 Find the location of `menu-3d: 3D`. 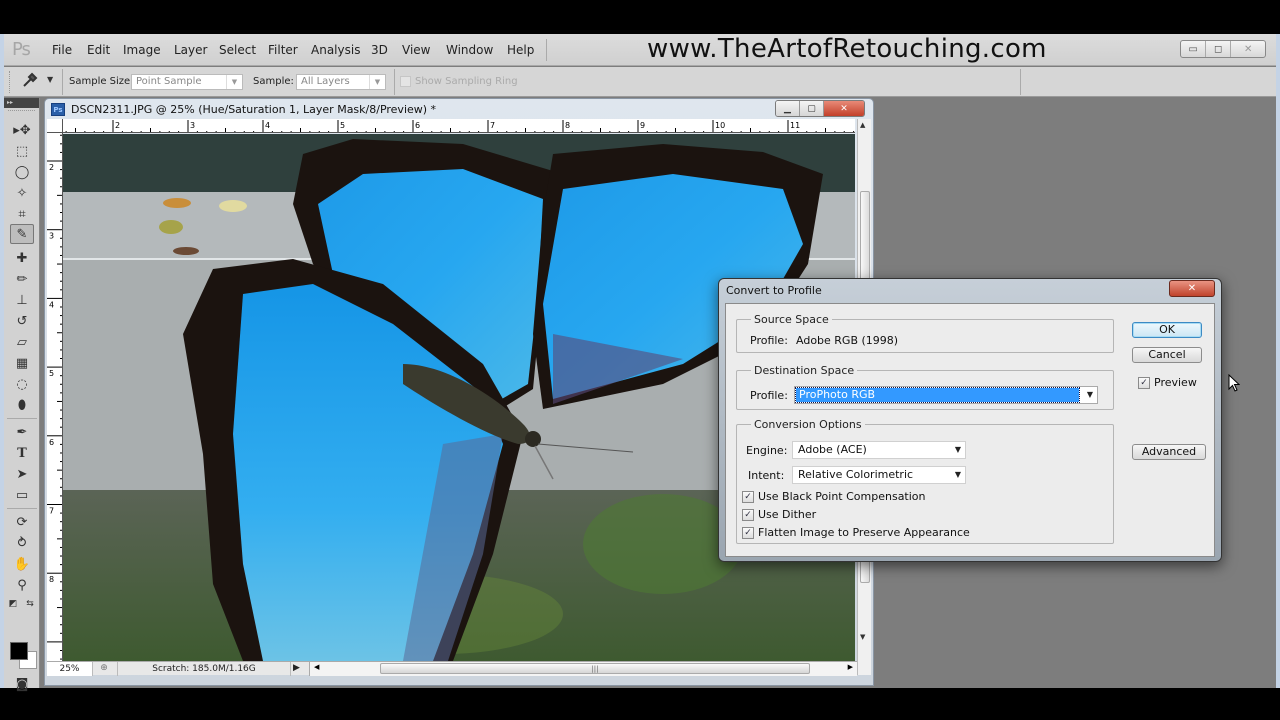

menu-3d: 3D is located at coordinates (379, 50).